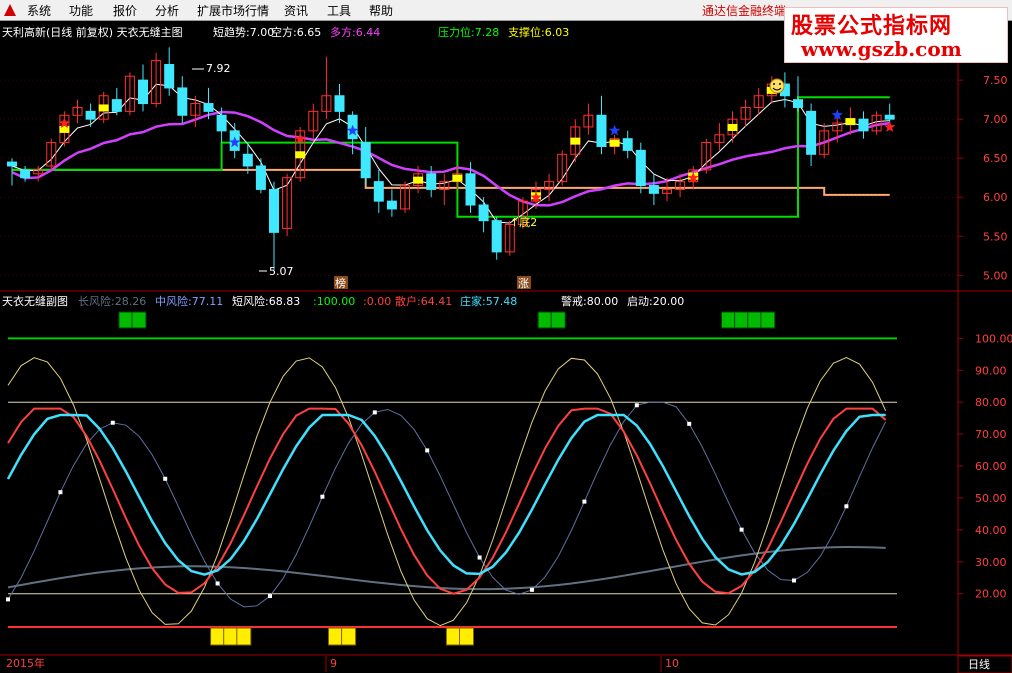 This screenshot has width=1012, height=673. I want to click on sub-y-tick-label: 90.00, so click(991, 370).